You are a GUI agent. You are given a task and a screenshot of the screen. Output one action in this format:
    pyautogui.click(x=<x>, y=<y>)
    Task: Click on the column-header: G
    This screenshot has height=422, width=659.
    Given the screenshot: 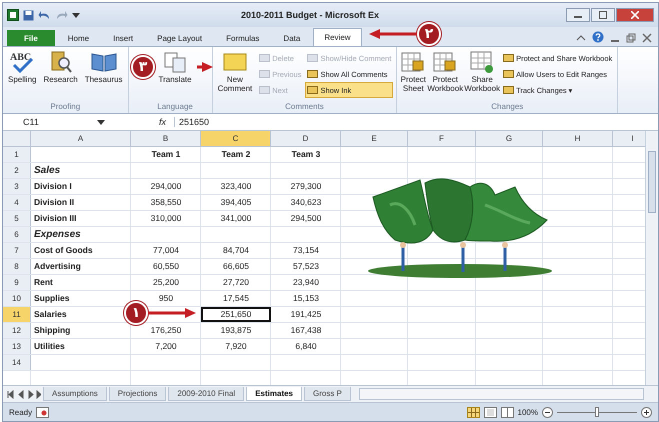 What is the action you would take?
    pyautogui.click(x=509, y=139)
    